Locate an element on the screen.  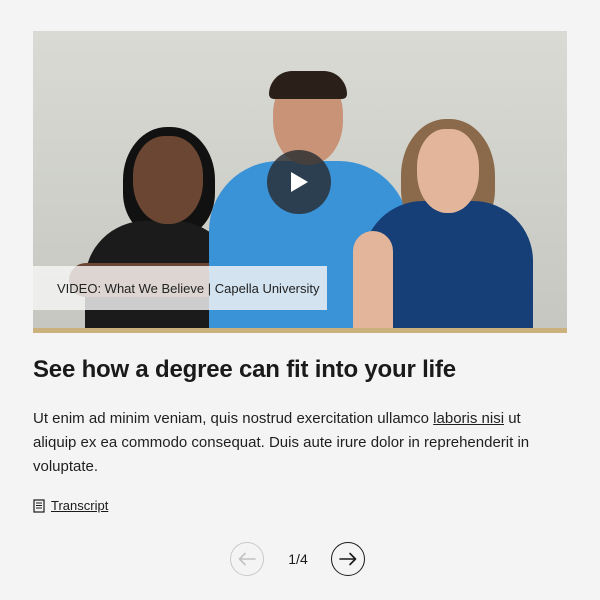
document-icon is located at coordinates (39, 505).